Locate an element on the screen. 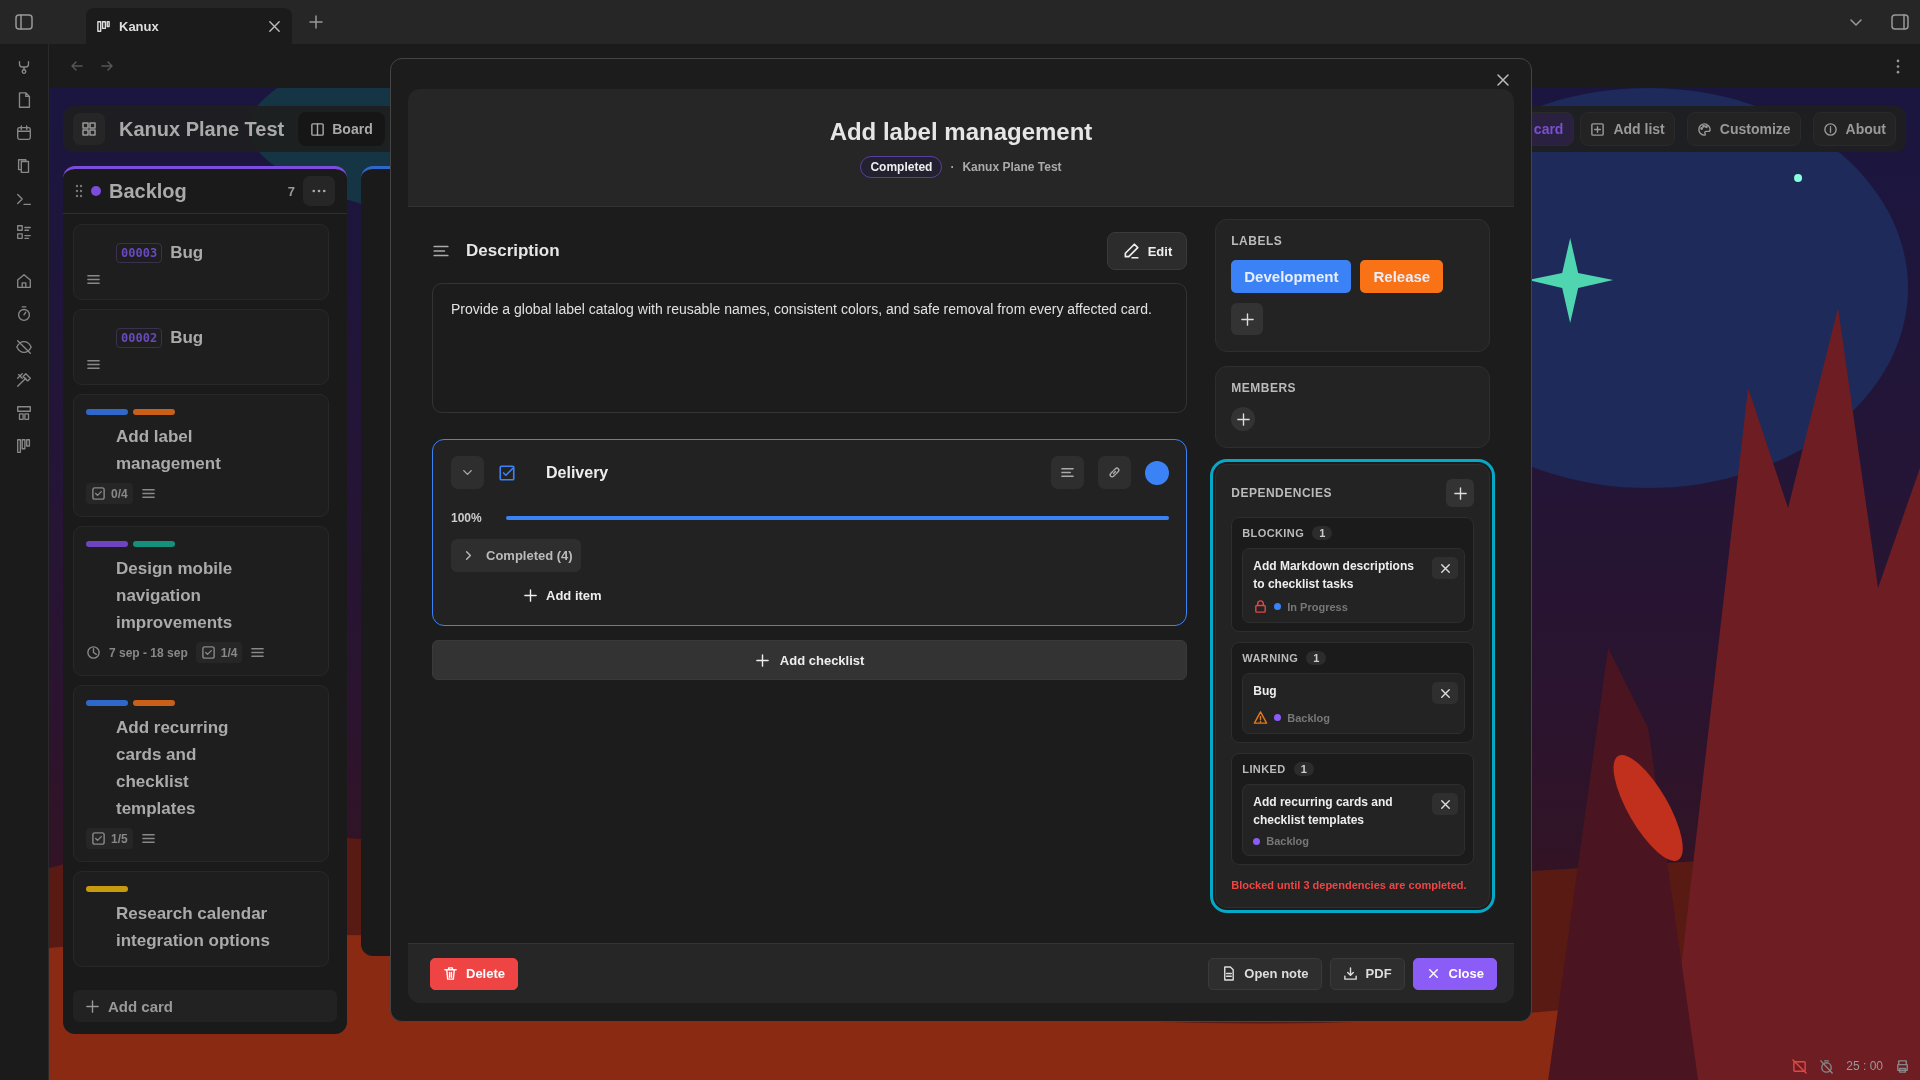 This screenshot has height=1080, width=1920. more-icon is located at coordinates (319, 191).